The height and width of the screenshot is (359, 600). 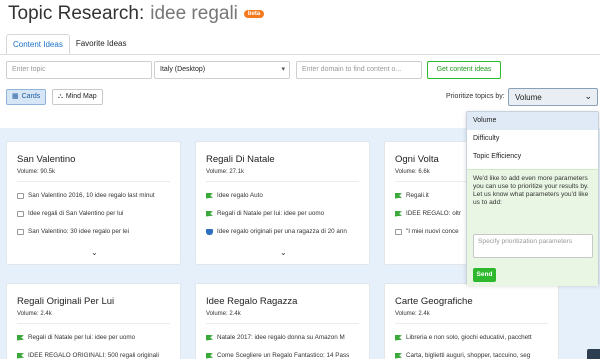 I want to click on tab-content-ideas: Content Ideas, so click(x=38, y=44).